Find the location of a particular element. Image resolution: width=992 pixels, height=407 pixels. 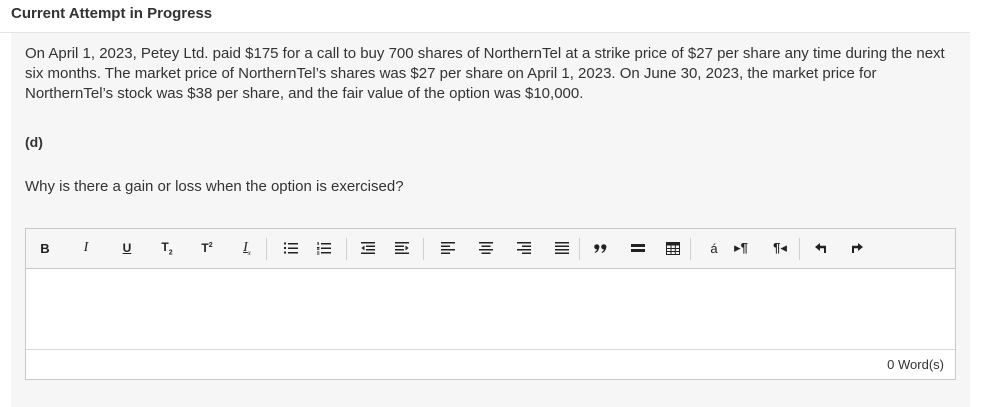

ltr-direction-button: ▸¶ is located at coordinates (741, 248).